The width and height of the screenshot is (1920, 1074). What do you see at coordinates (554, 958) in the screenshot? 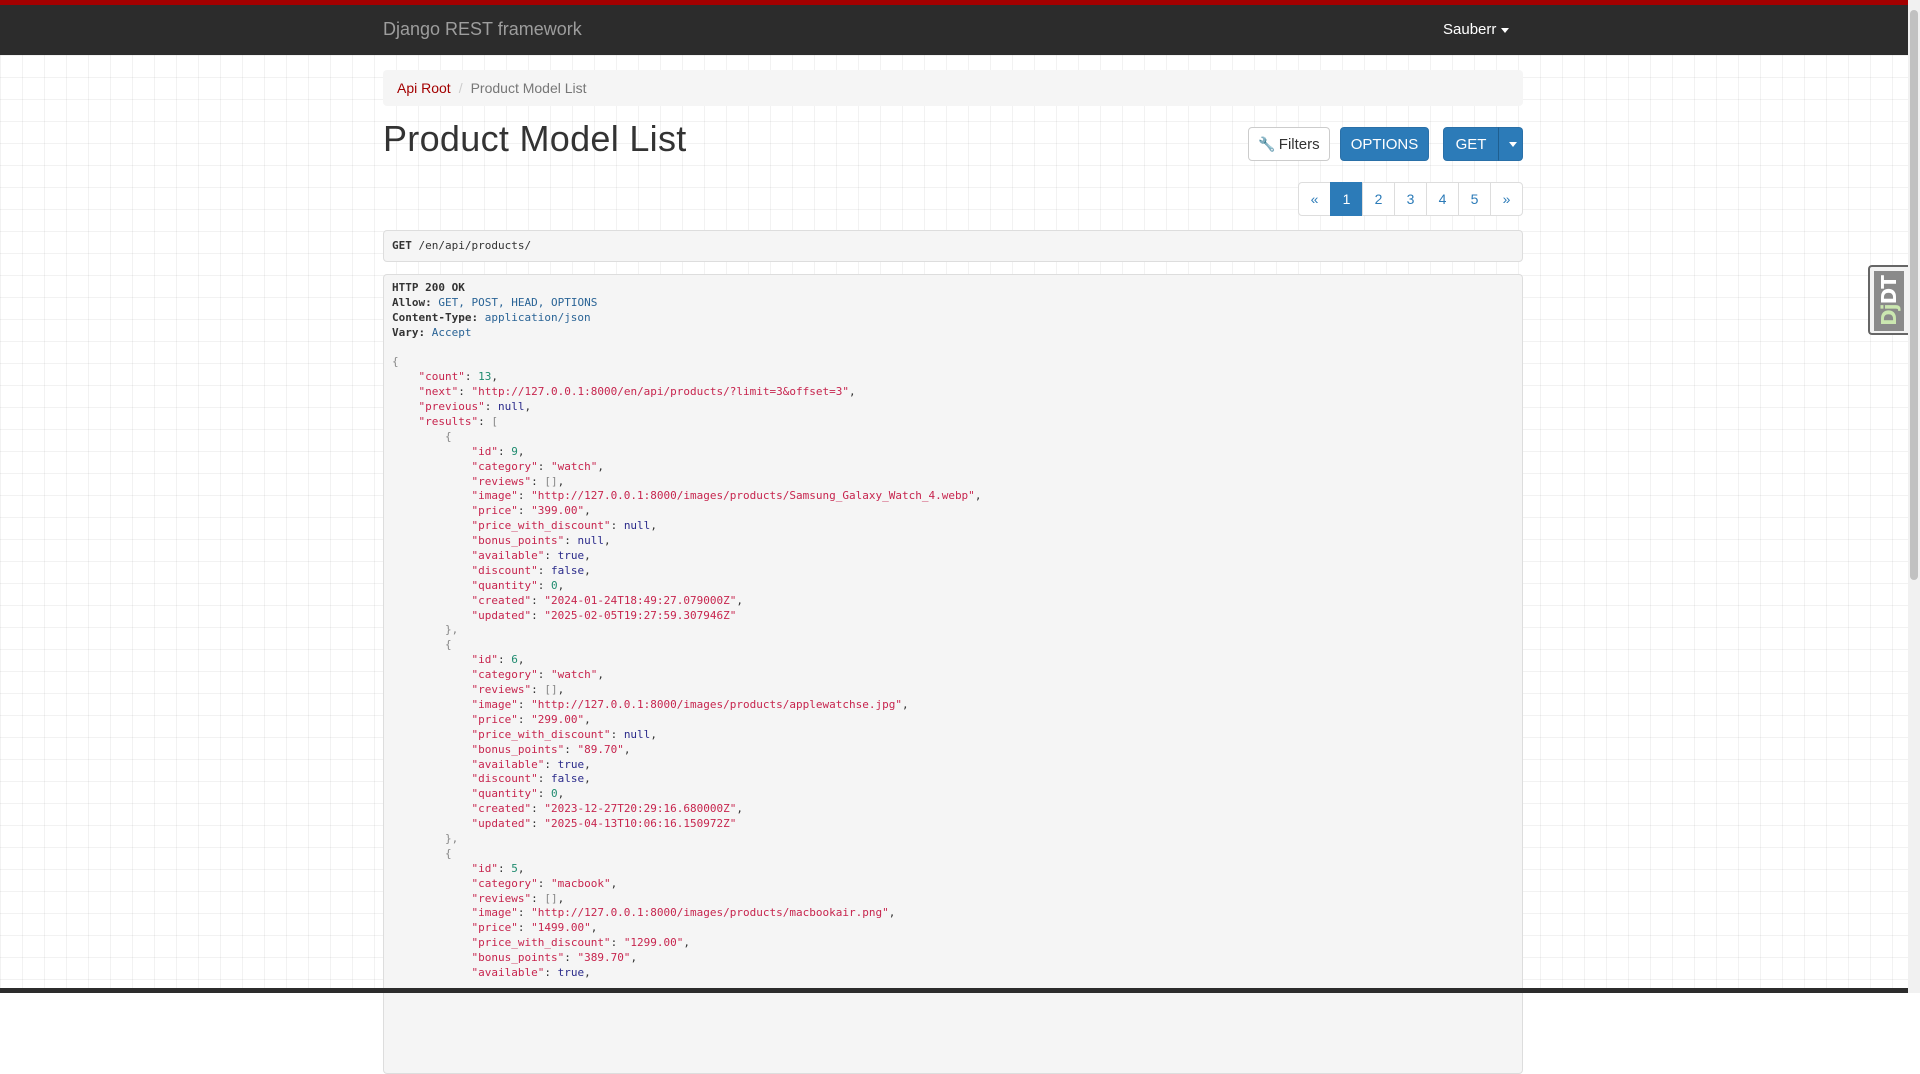
I see `json-field-bonus-points: "bonus_points": "389.70",` at bounding box center [554, 958].